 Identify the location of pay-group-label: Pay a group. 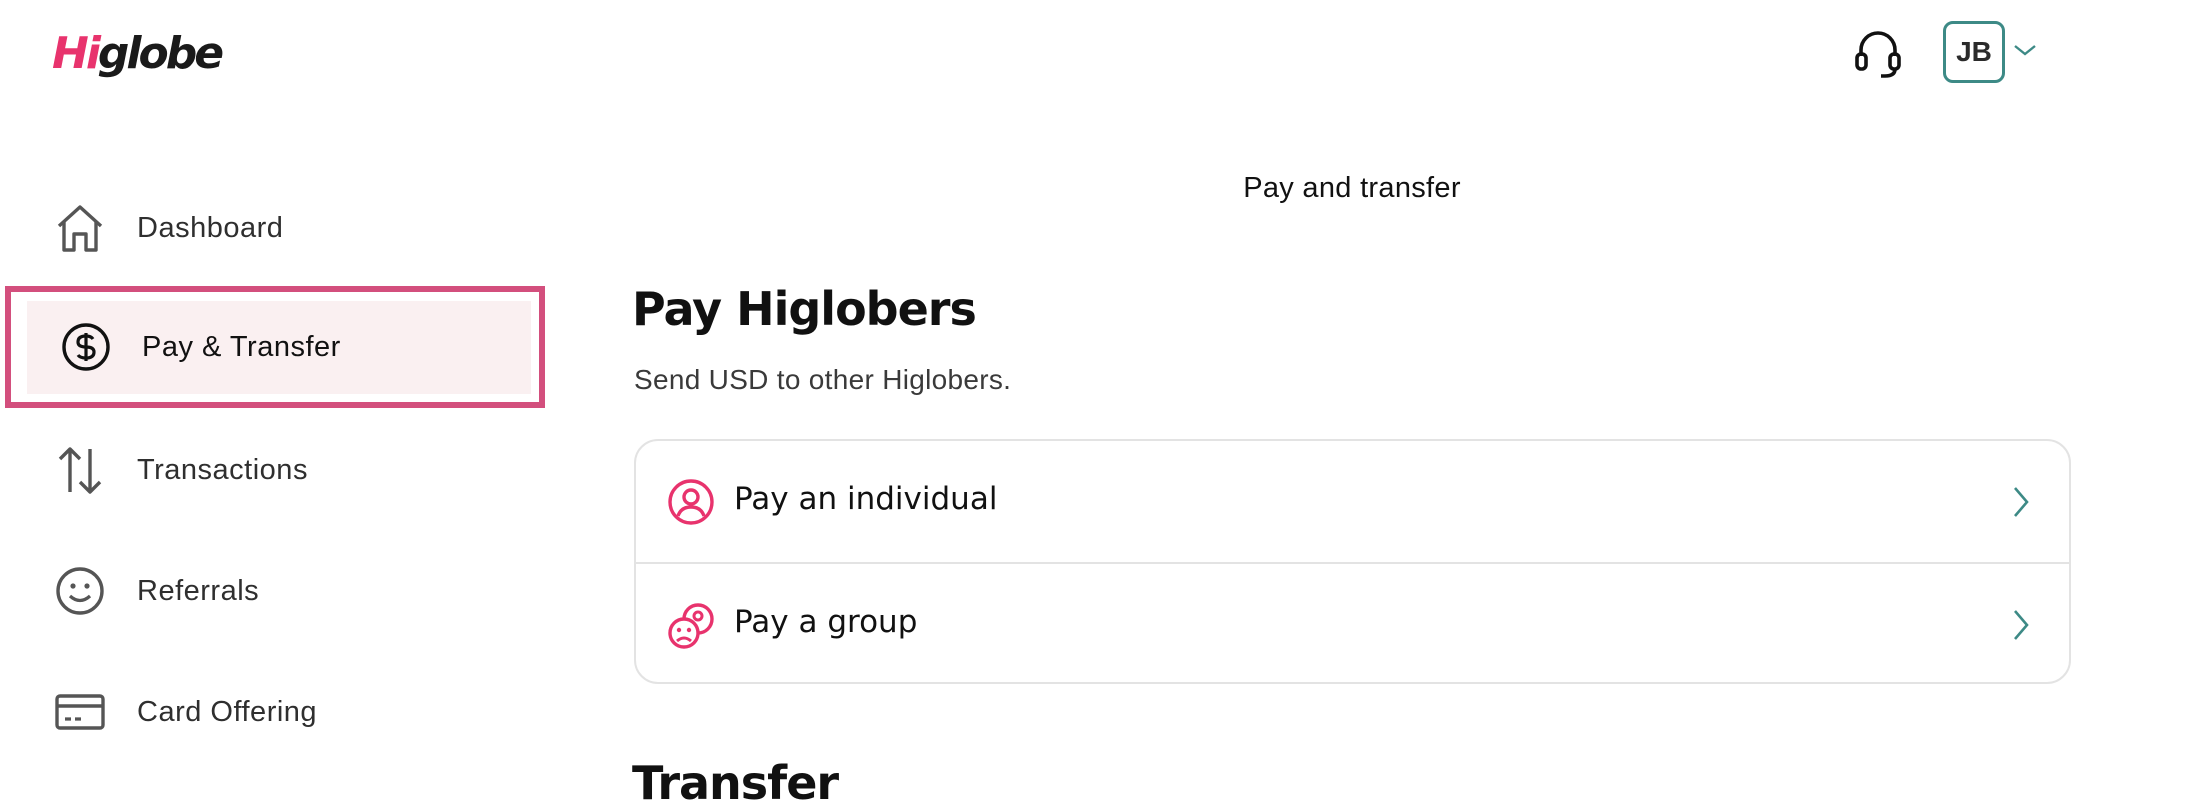
(826, 622).